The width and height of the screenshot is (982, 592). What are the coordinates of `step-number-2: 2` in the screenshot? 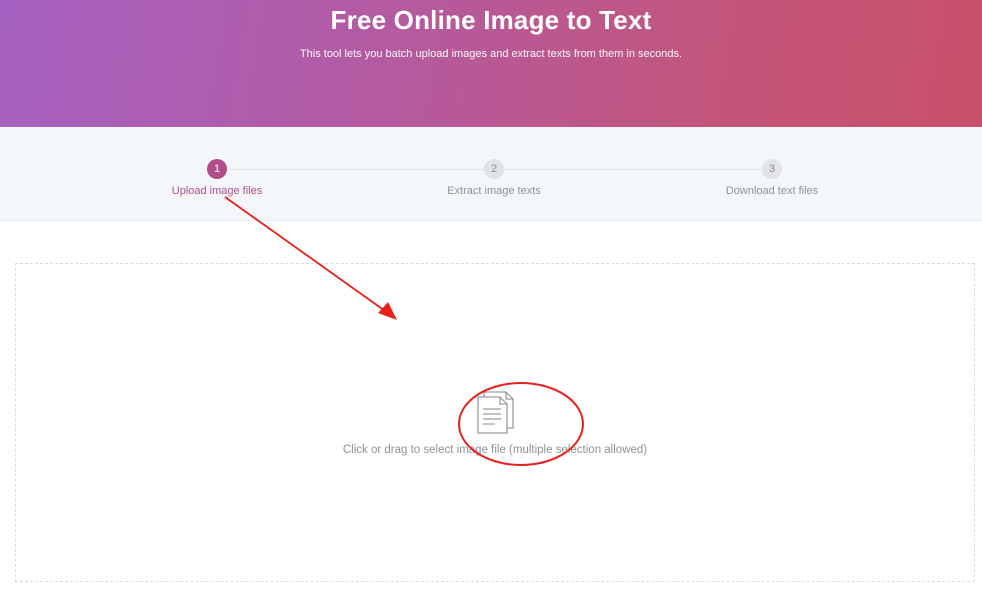 It's located at (494, 169).